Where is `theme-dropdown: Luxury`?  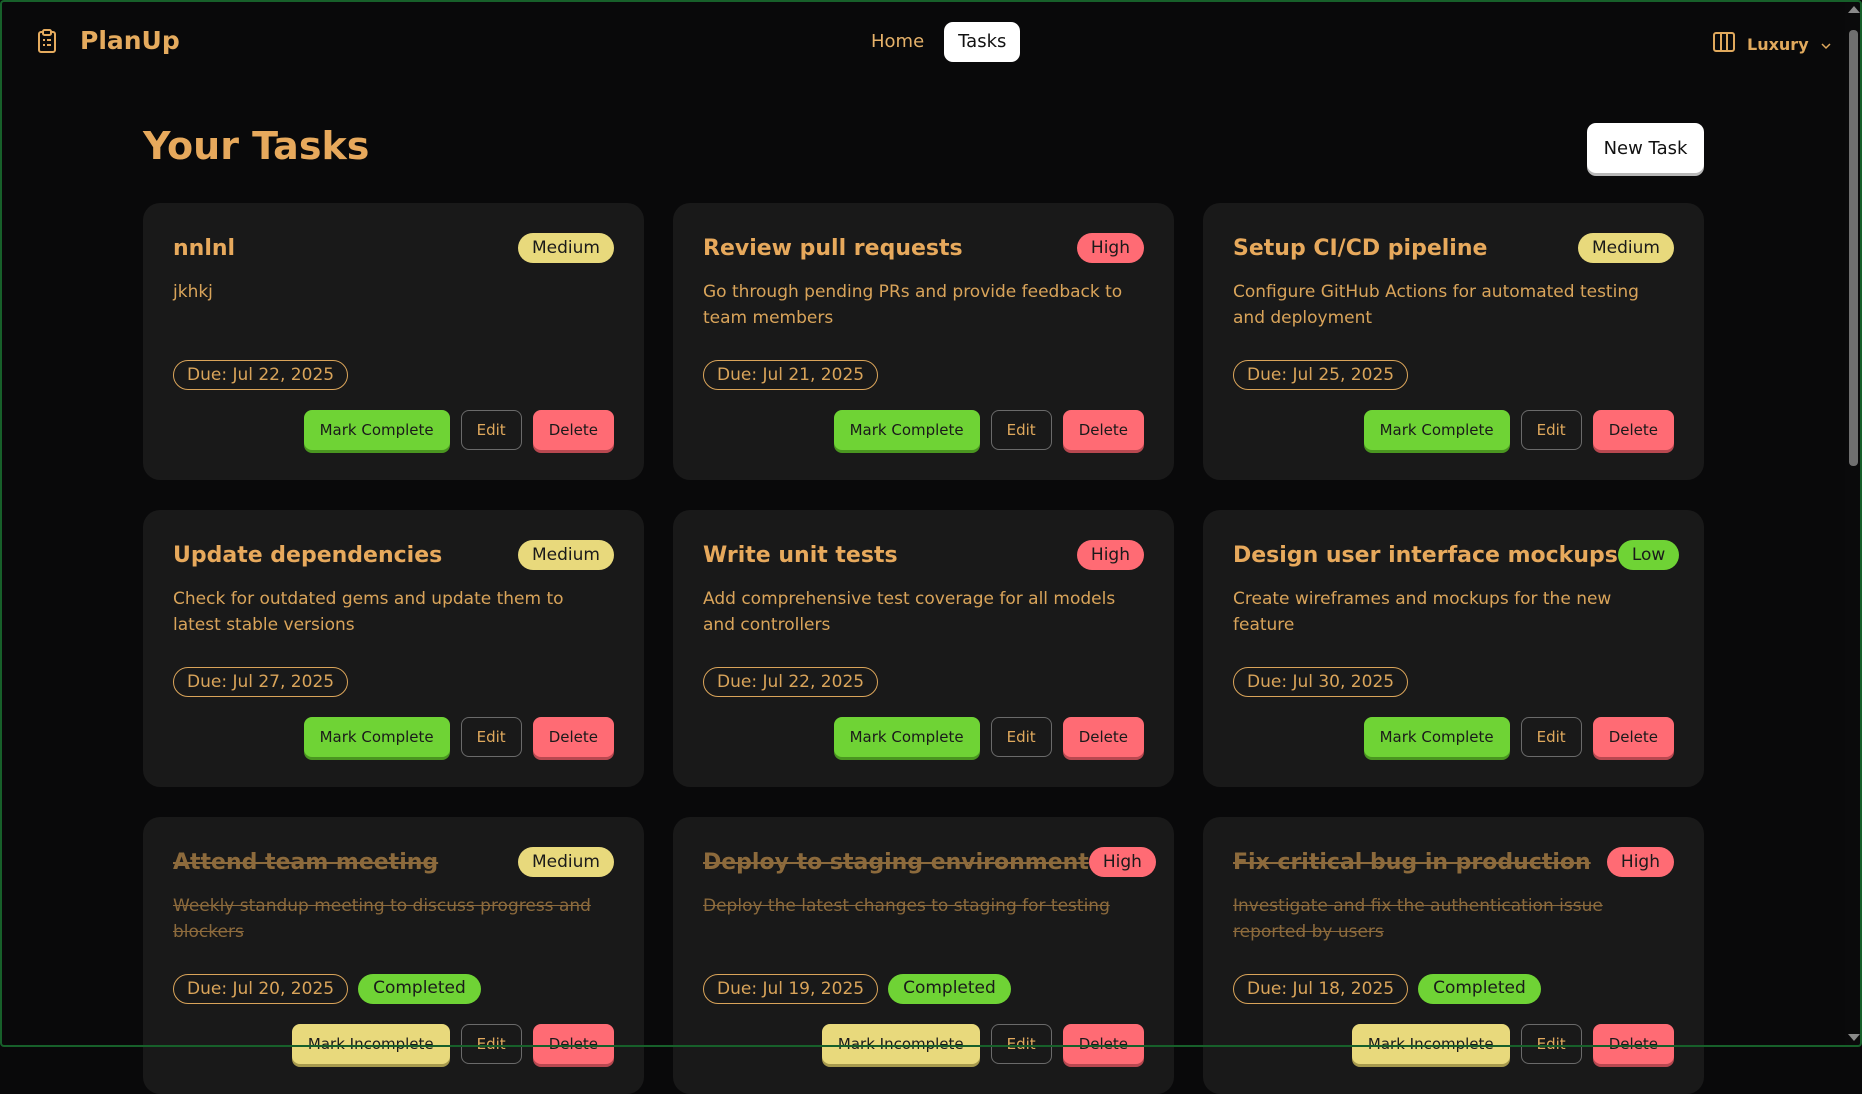
theme-dropdown: Luxury is located at coordinates (1772, 44).